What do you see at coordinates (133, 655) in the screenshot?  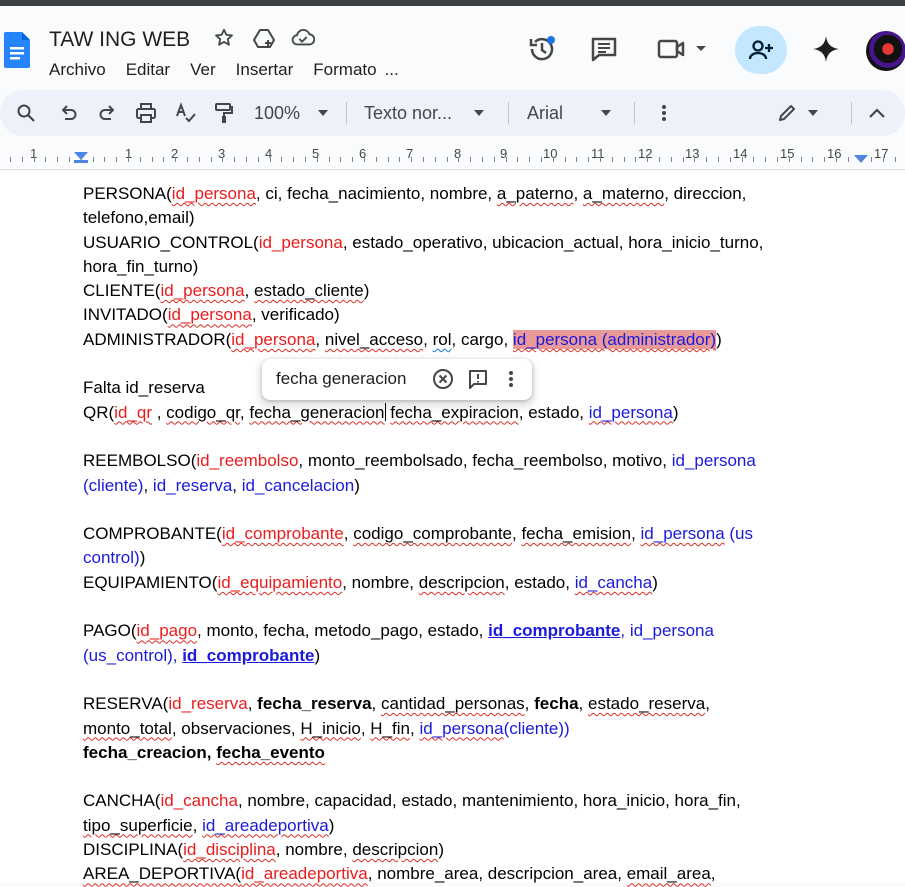 I see `text-run: (us_control),` at bounding box center [133, 655].